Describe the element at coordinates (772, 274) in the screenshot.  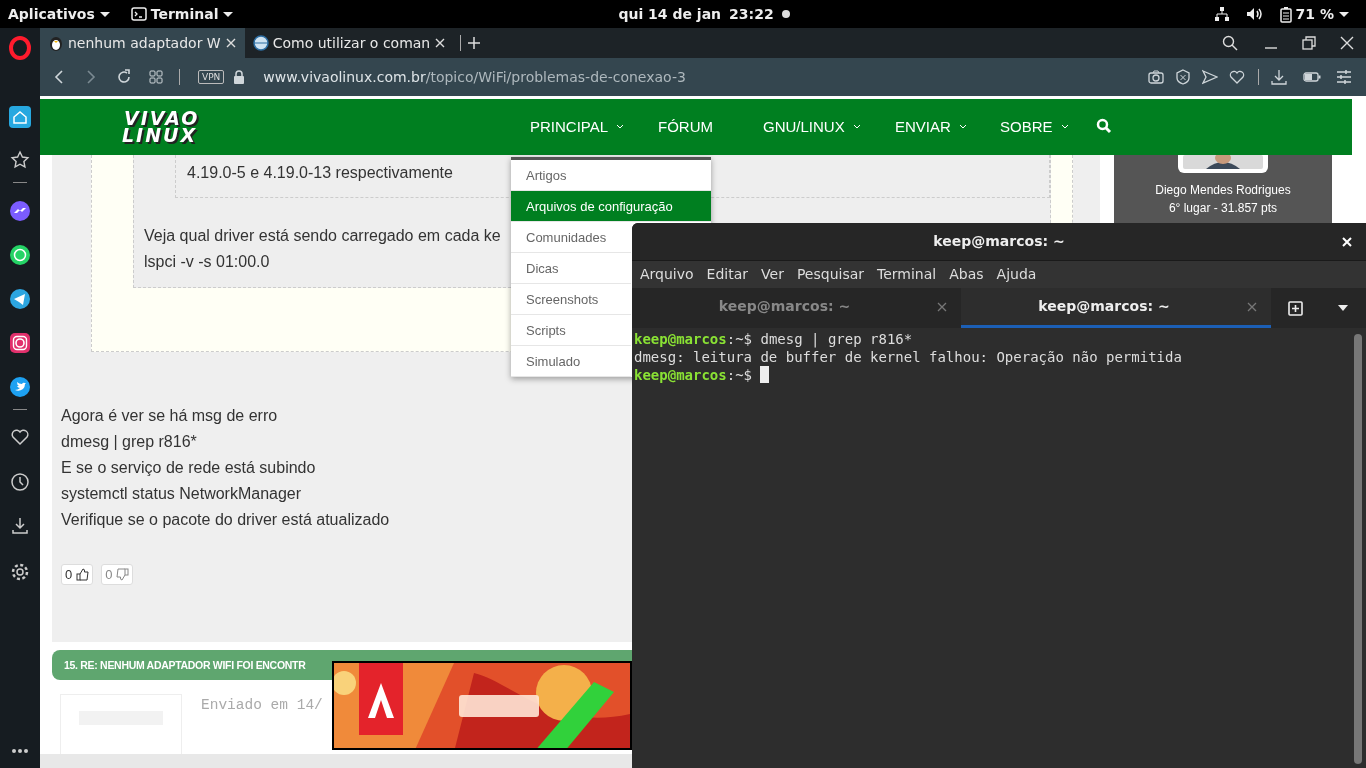
I see `menu-item: Ver` at that location.